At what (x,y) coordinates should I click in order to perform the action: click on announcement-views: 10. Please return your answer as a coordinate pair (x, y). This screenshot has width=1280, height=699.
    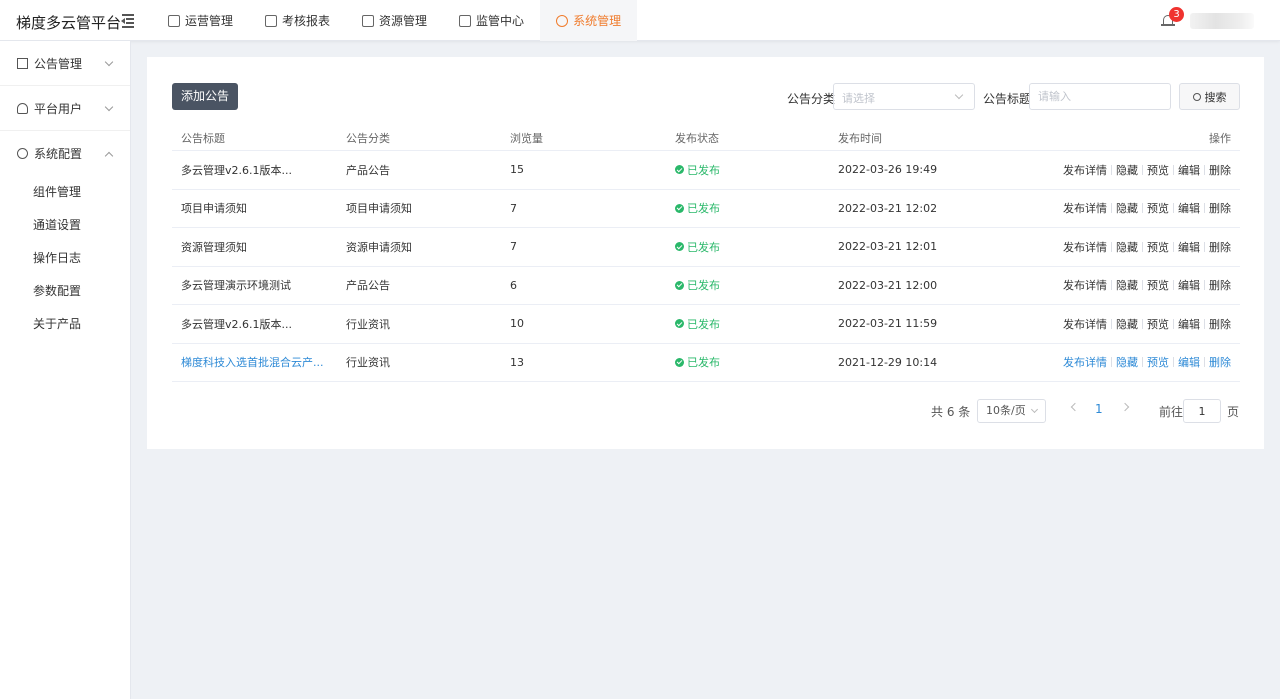
    Looking at the image, I should click on (517, 324).